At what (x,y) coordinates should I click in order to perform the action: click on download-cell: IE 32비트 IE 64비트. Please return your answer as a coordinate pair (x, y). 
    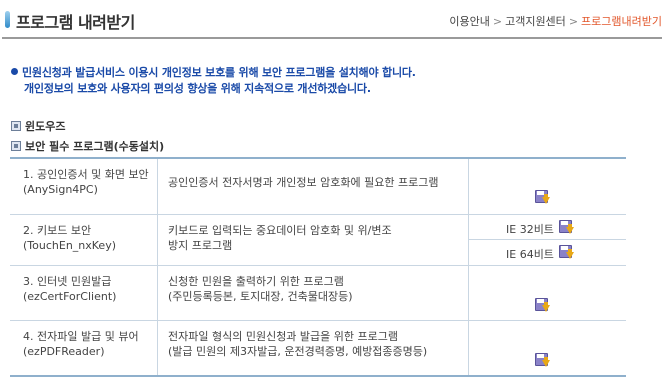
    Looking at the image, I should click on (547, 240).